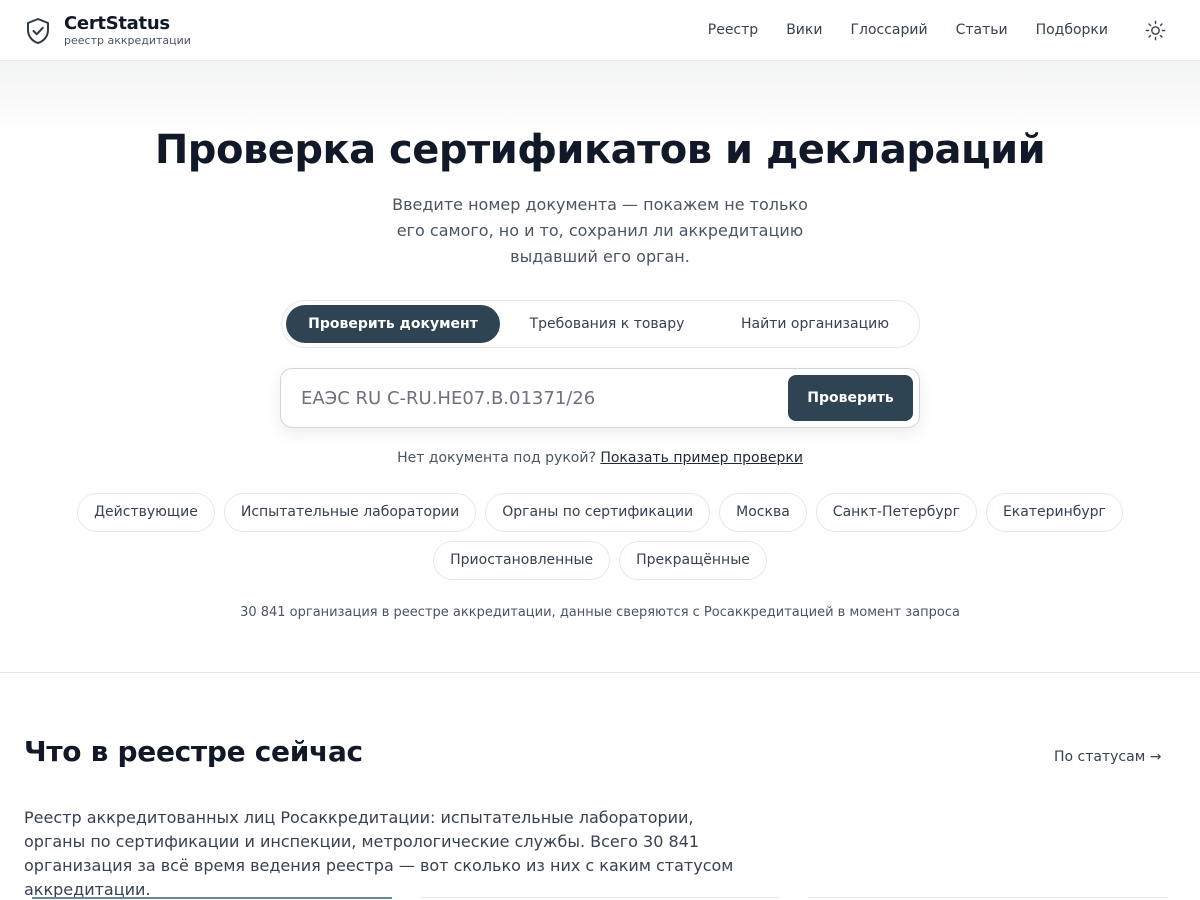 This screenshot has width=1200, height=900. Describe the element at coordinates (350, 512) in the screenshot. I see `chip-test-labs: Испытательные лаборатории` at that location.